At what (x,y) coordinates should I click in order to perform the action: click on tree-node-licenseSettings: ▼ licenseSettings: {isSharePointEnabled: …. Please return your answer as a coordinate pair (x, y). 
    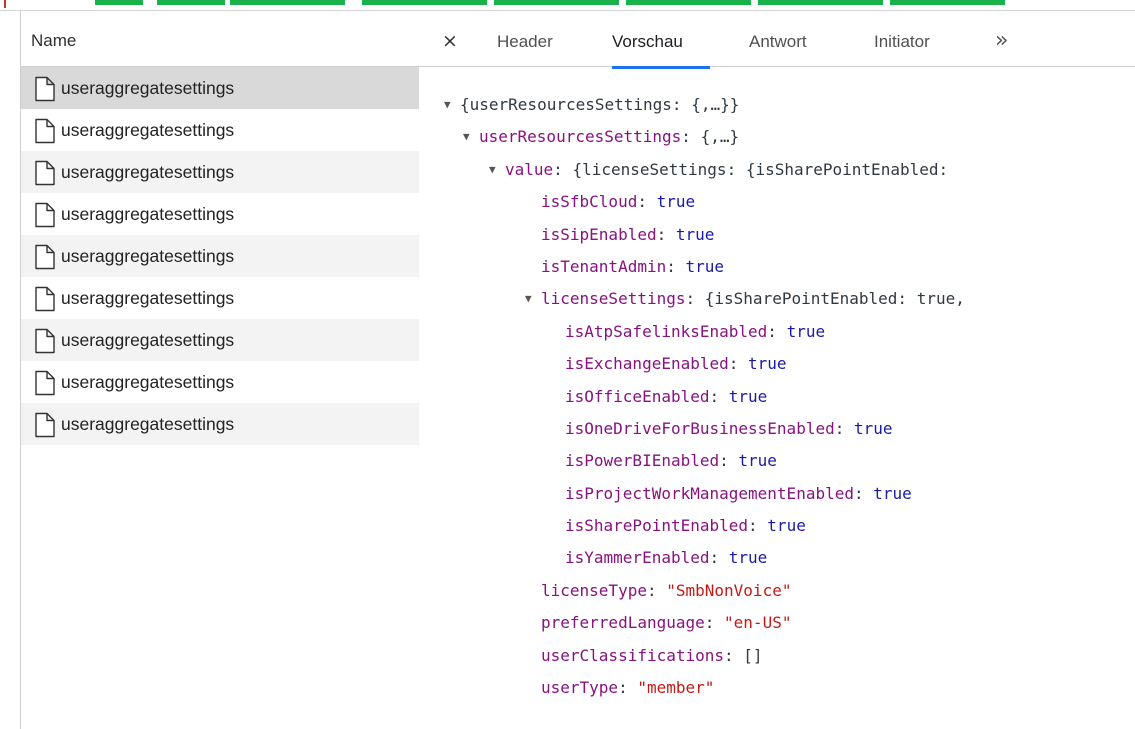
    Looking at the image, I should click on (777, 299).